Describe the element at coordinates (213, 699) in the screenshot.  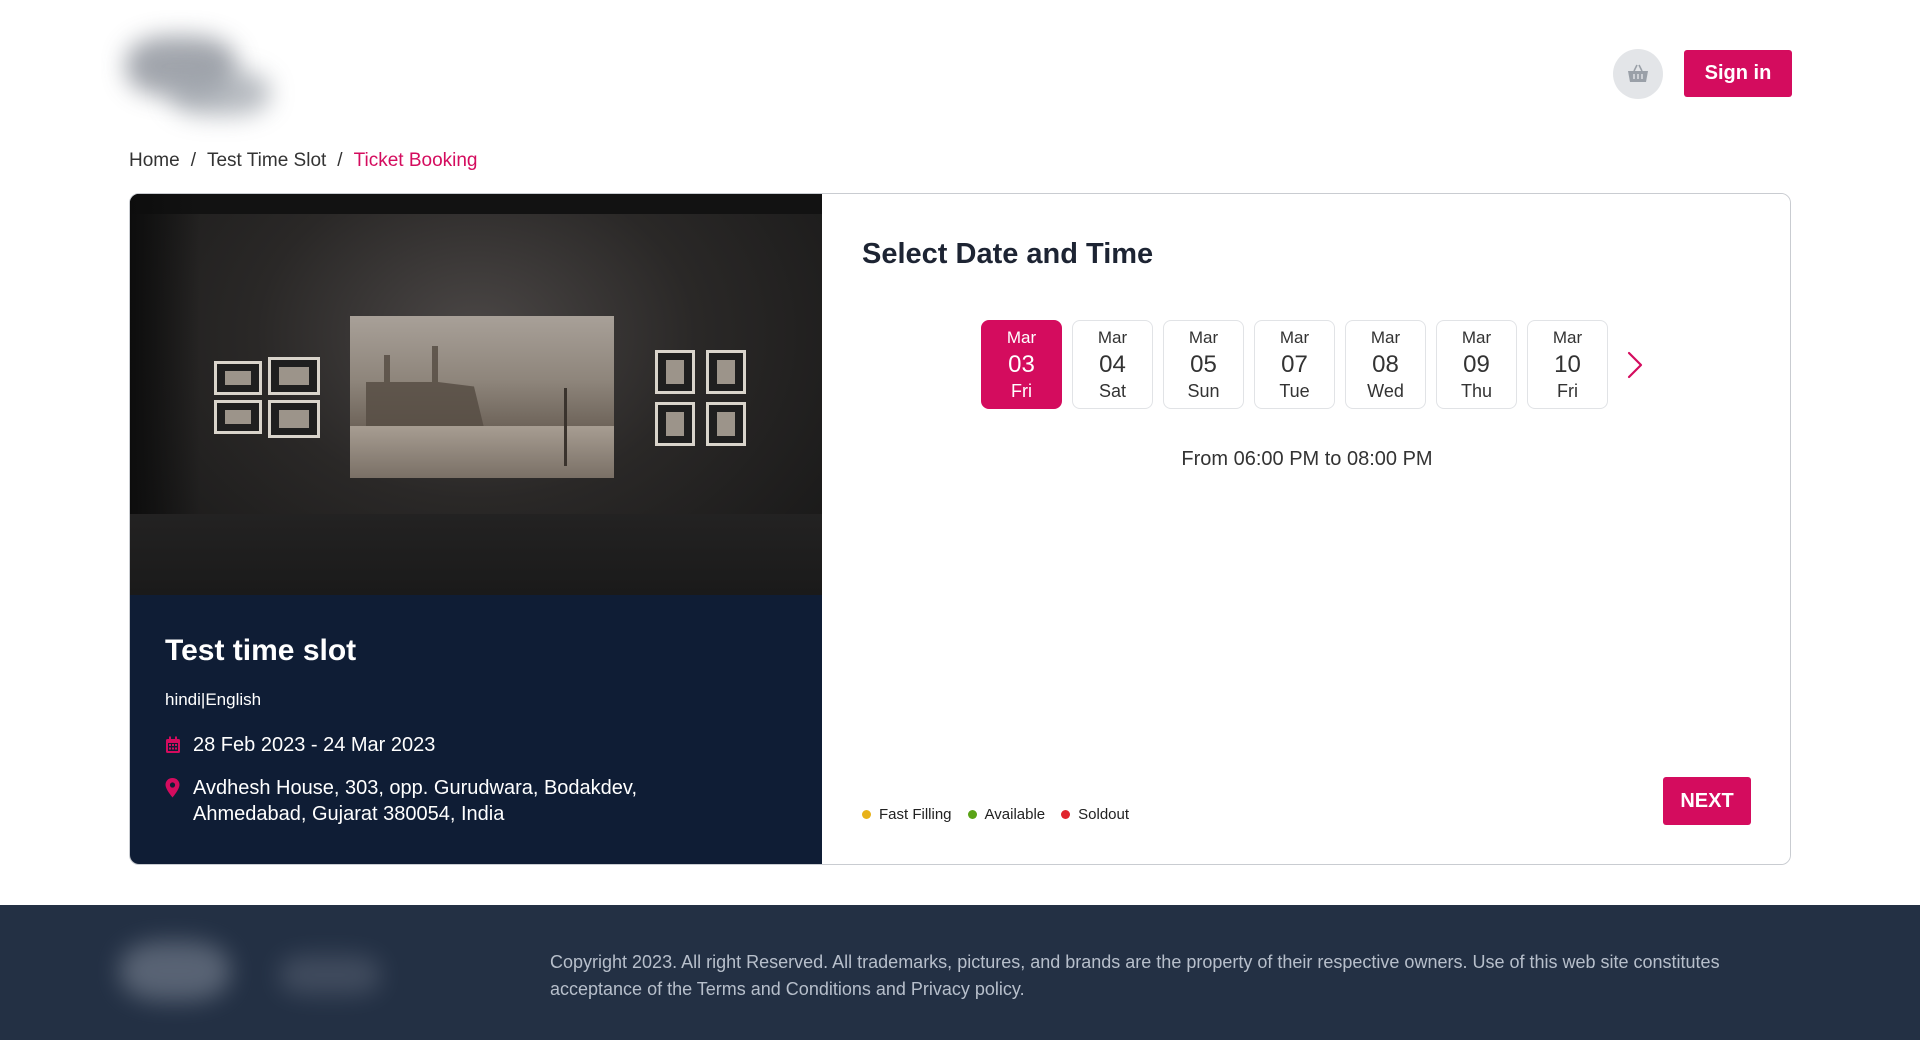
I see `event-languages: hindi|English` at that location.